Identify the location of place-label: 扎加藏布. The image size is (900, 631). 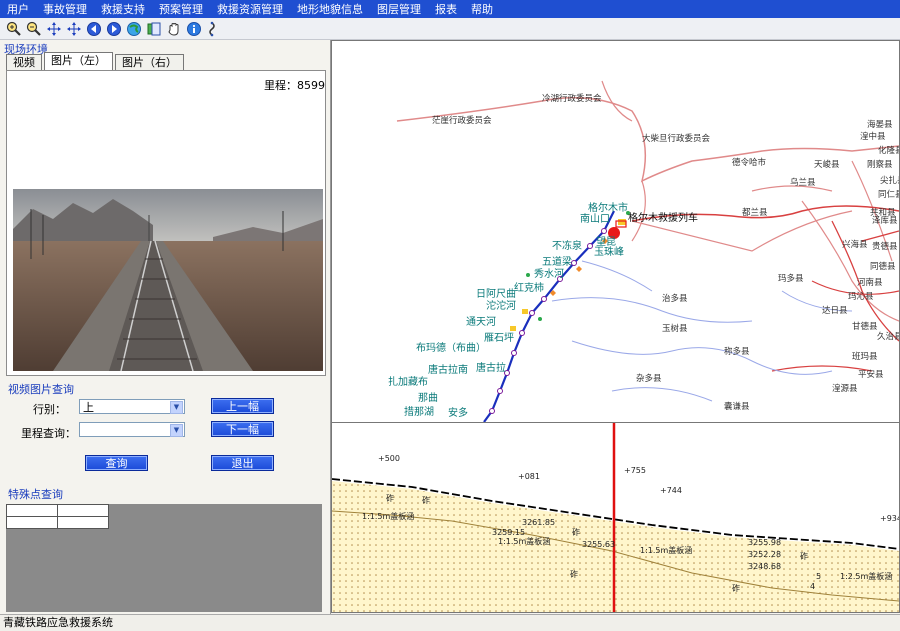
(408, 381).